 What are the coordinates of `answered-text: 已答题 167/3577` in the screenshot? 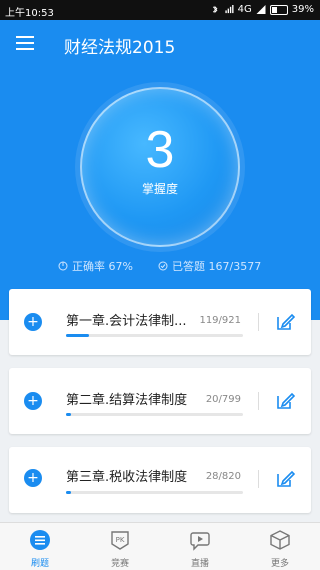 It's located at (217, 266).